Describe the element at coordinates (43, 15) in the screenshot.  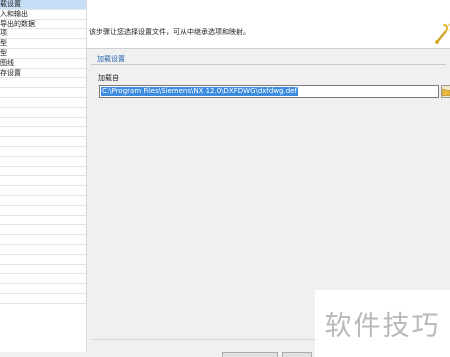
I see `sidebar-item: 入和输出` at that location.